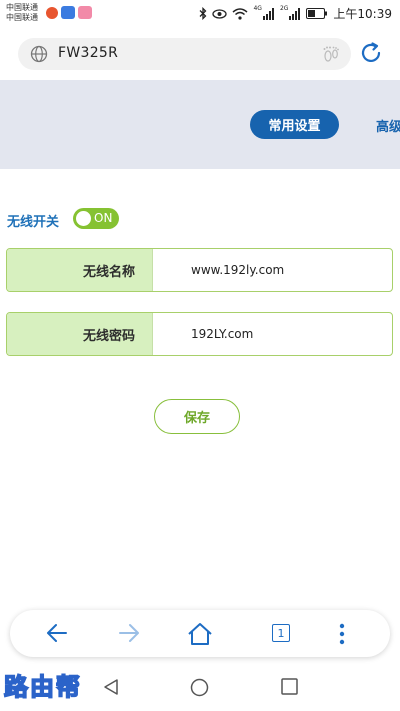  I want to click on weibo-icon, so click(52, 13).